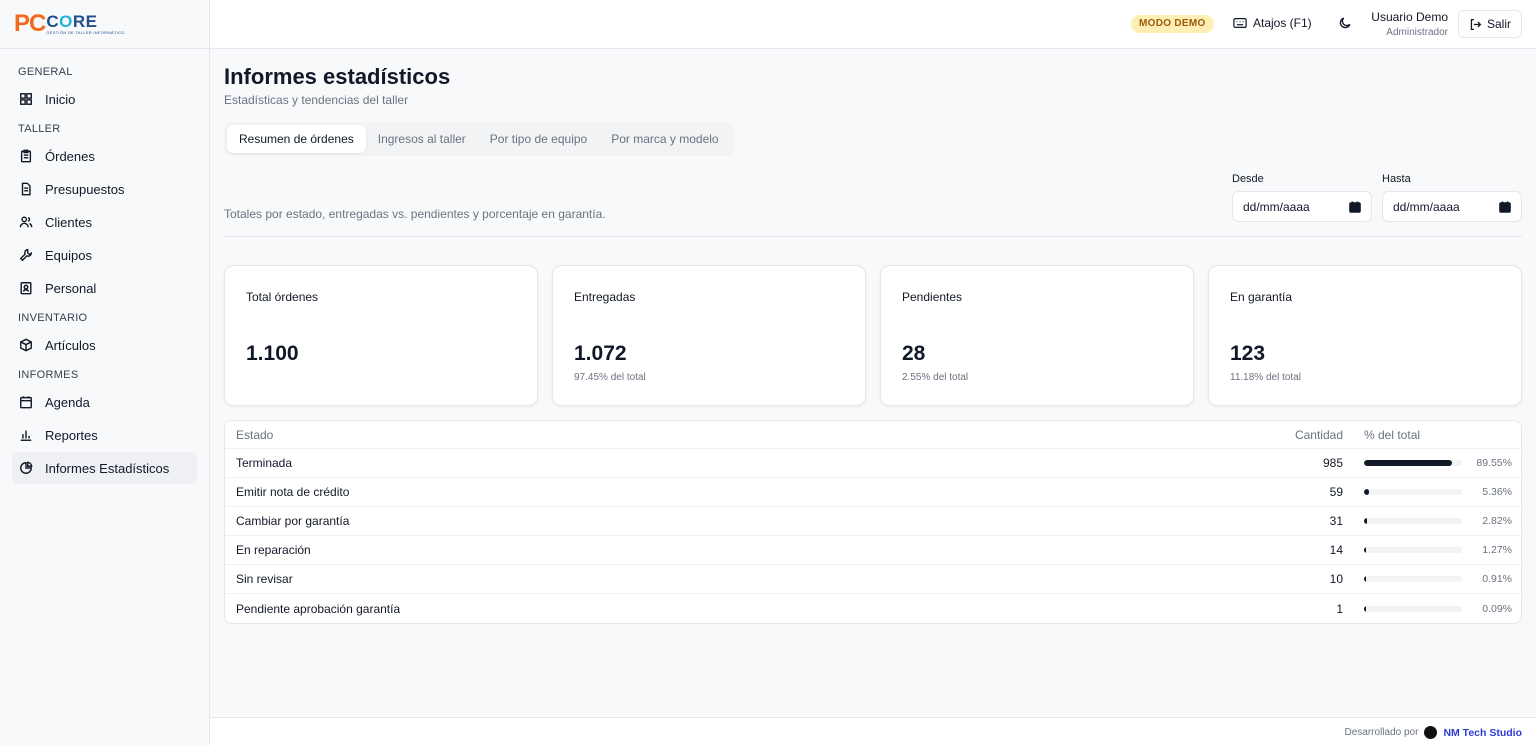  I want to click on app-logo: PC CORE GESTIÓN DE TALLER INFORMÁTICO, so click(104, 24).